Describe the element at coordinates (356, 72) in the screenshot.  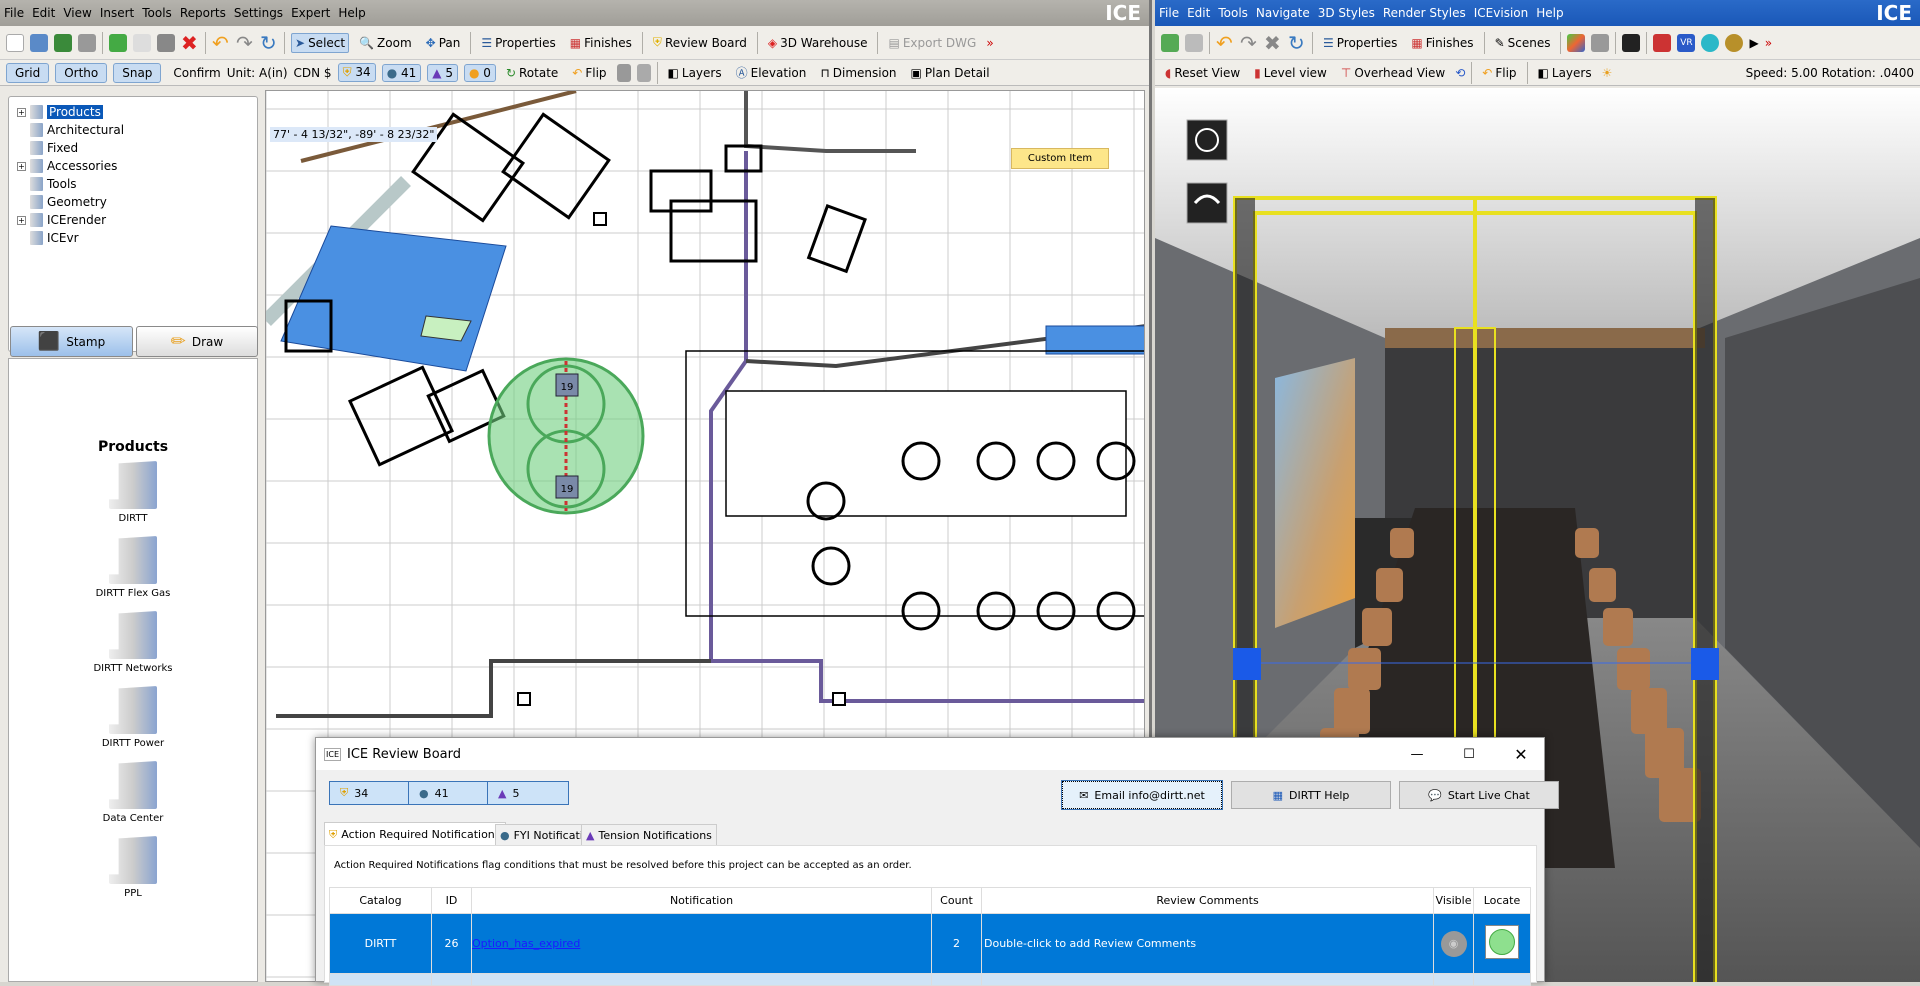
I see `action-count-badge: ⛨ 34` at that location.